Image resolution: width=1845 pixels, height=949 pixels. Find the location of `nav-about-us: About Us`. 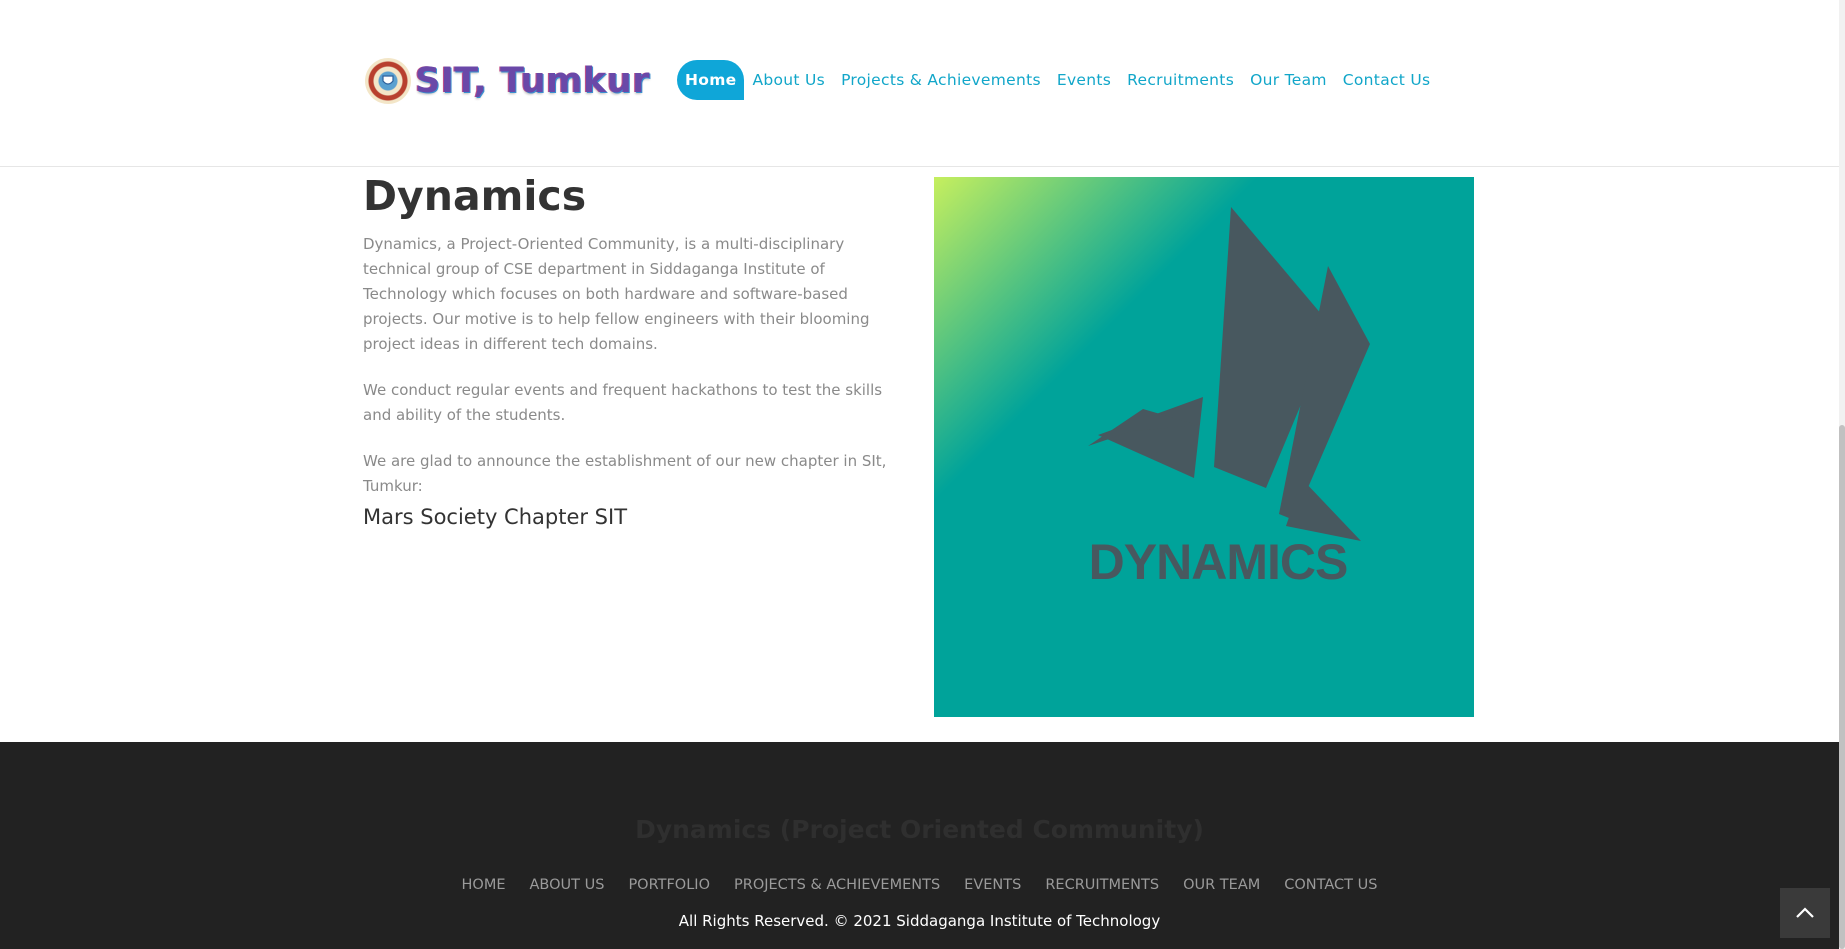

nav-about-us: About Us is located at coordinates (788, 80).